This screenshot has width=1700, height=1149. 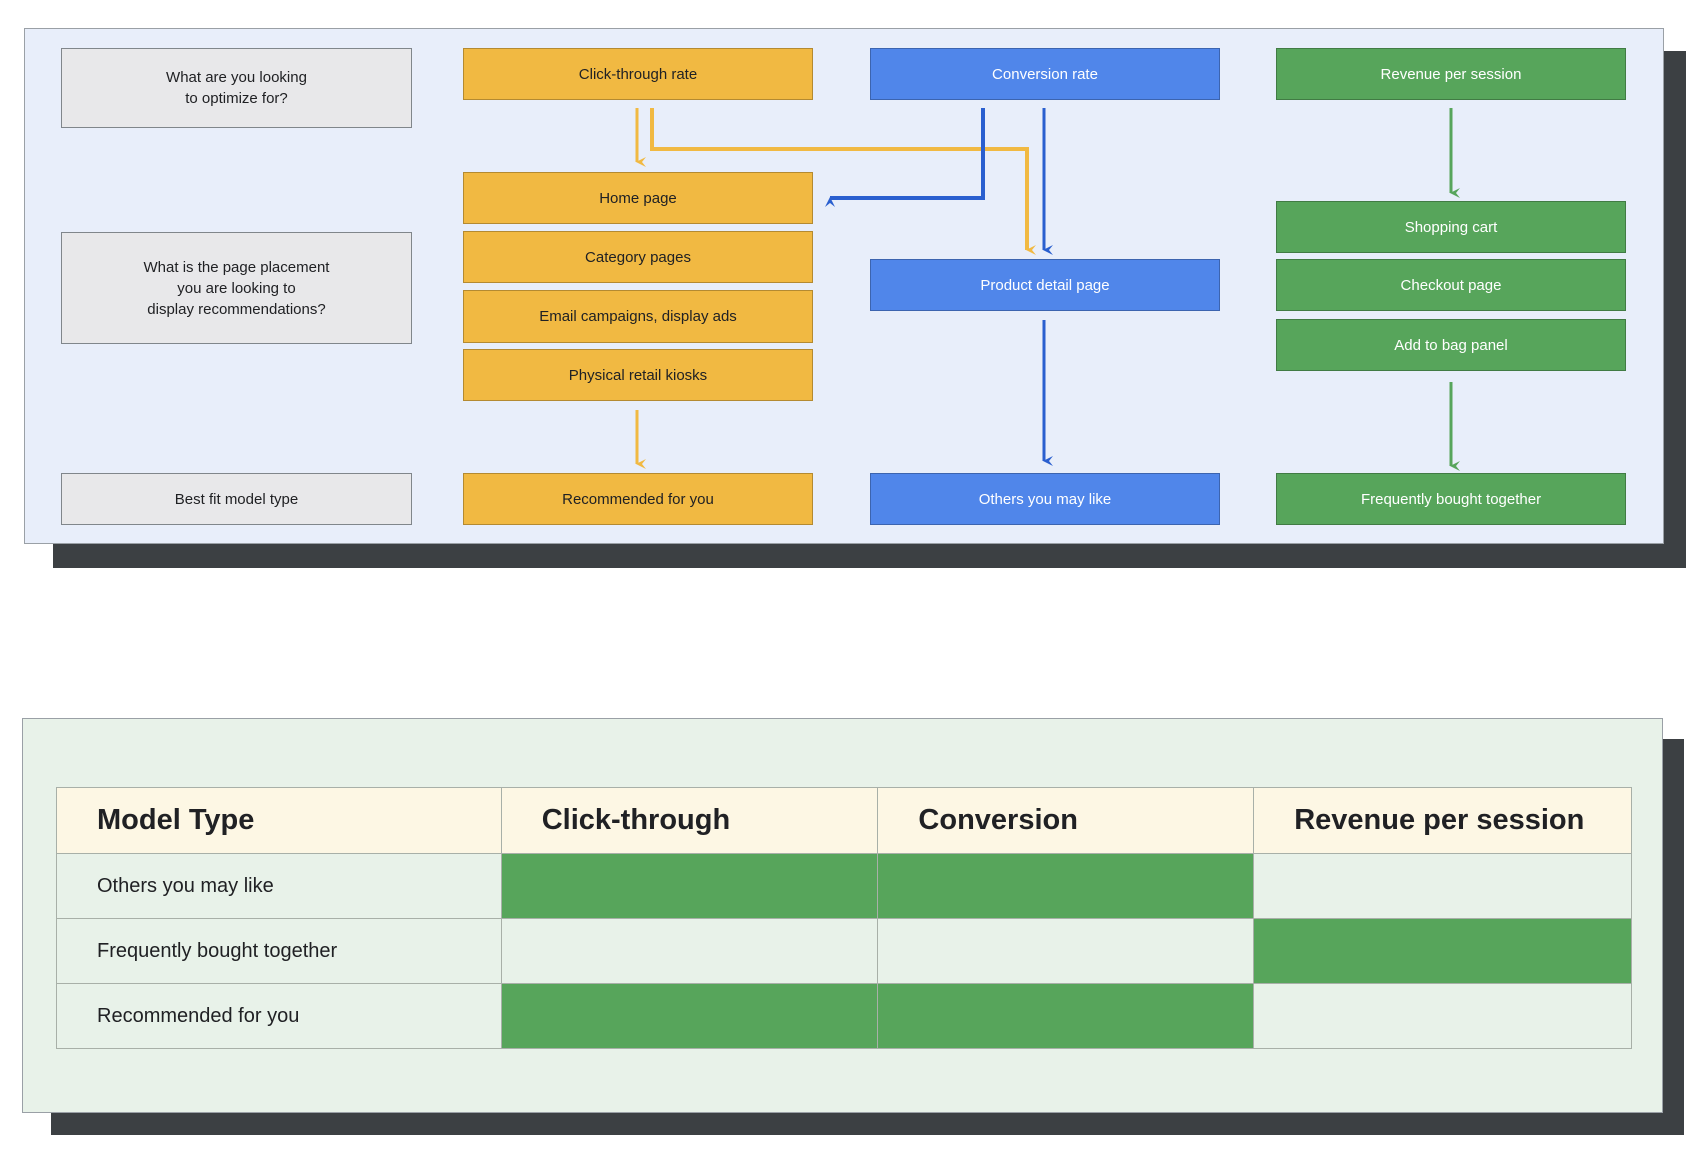 I want to click on row-label: Frequently bought together, so click(x=279, y=951).